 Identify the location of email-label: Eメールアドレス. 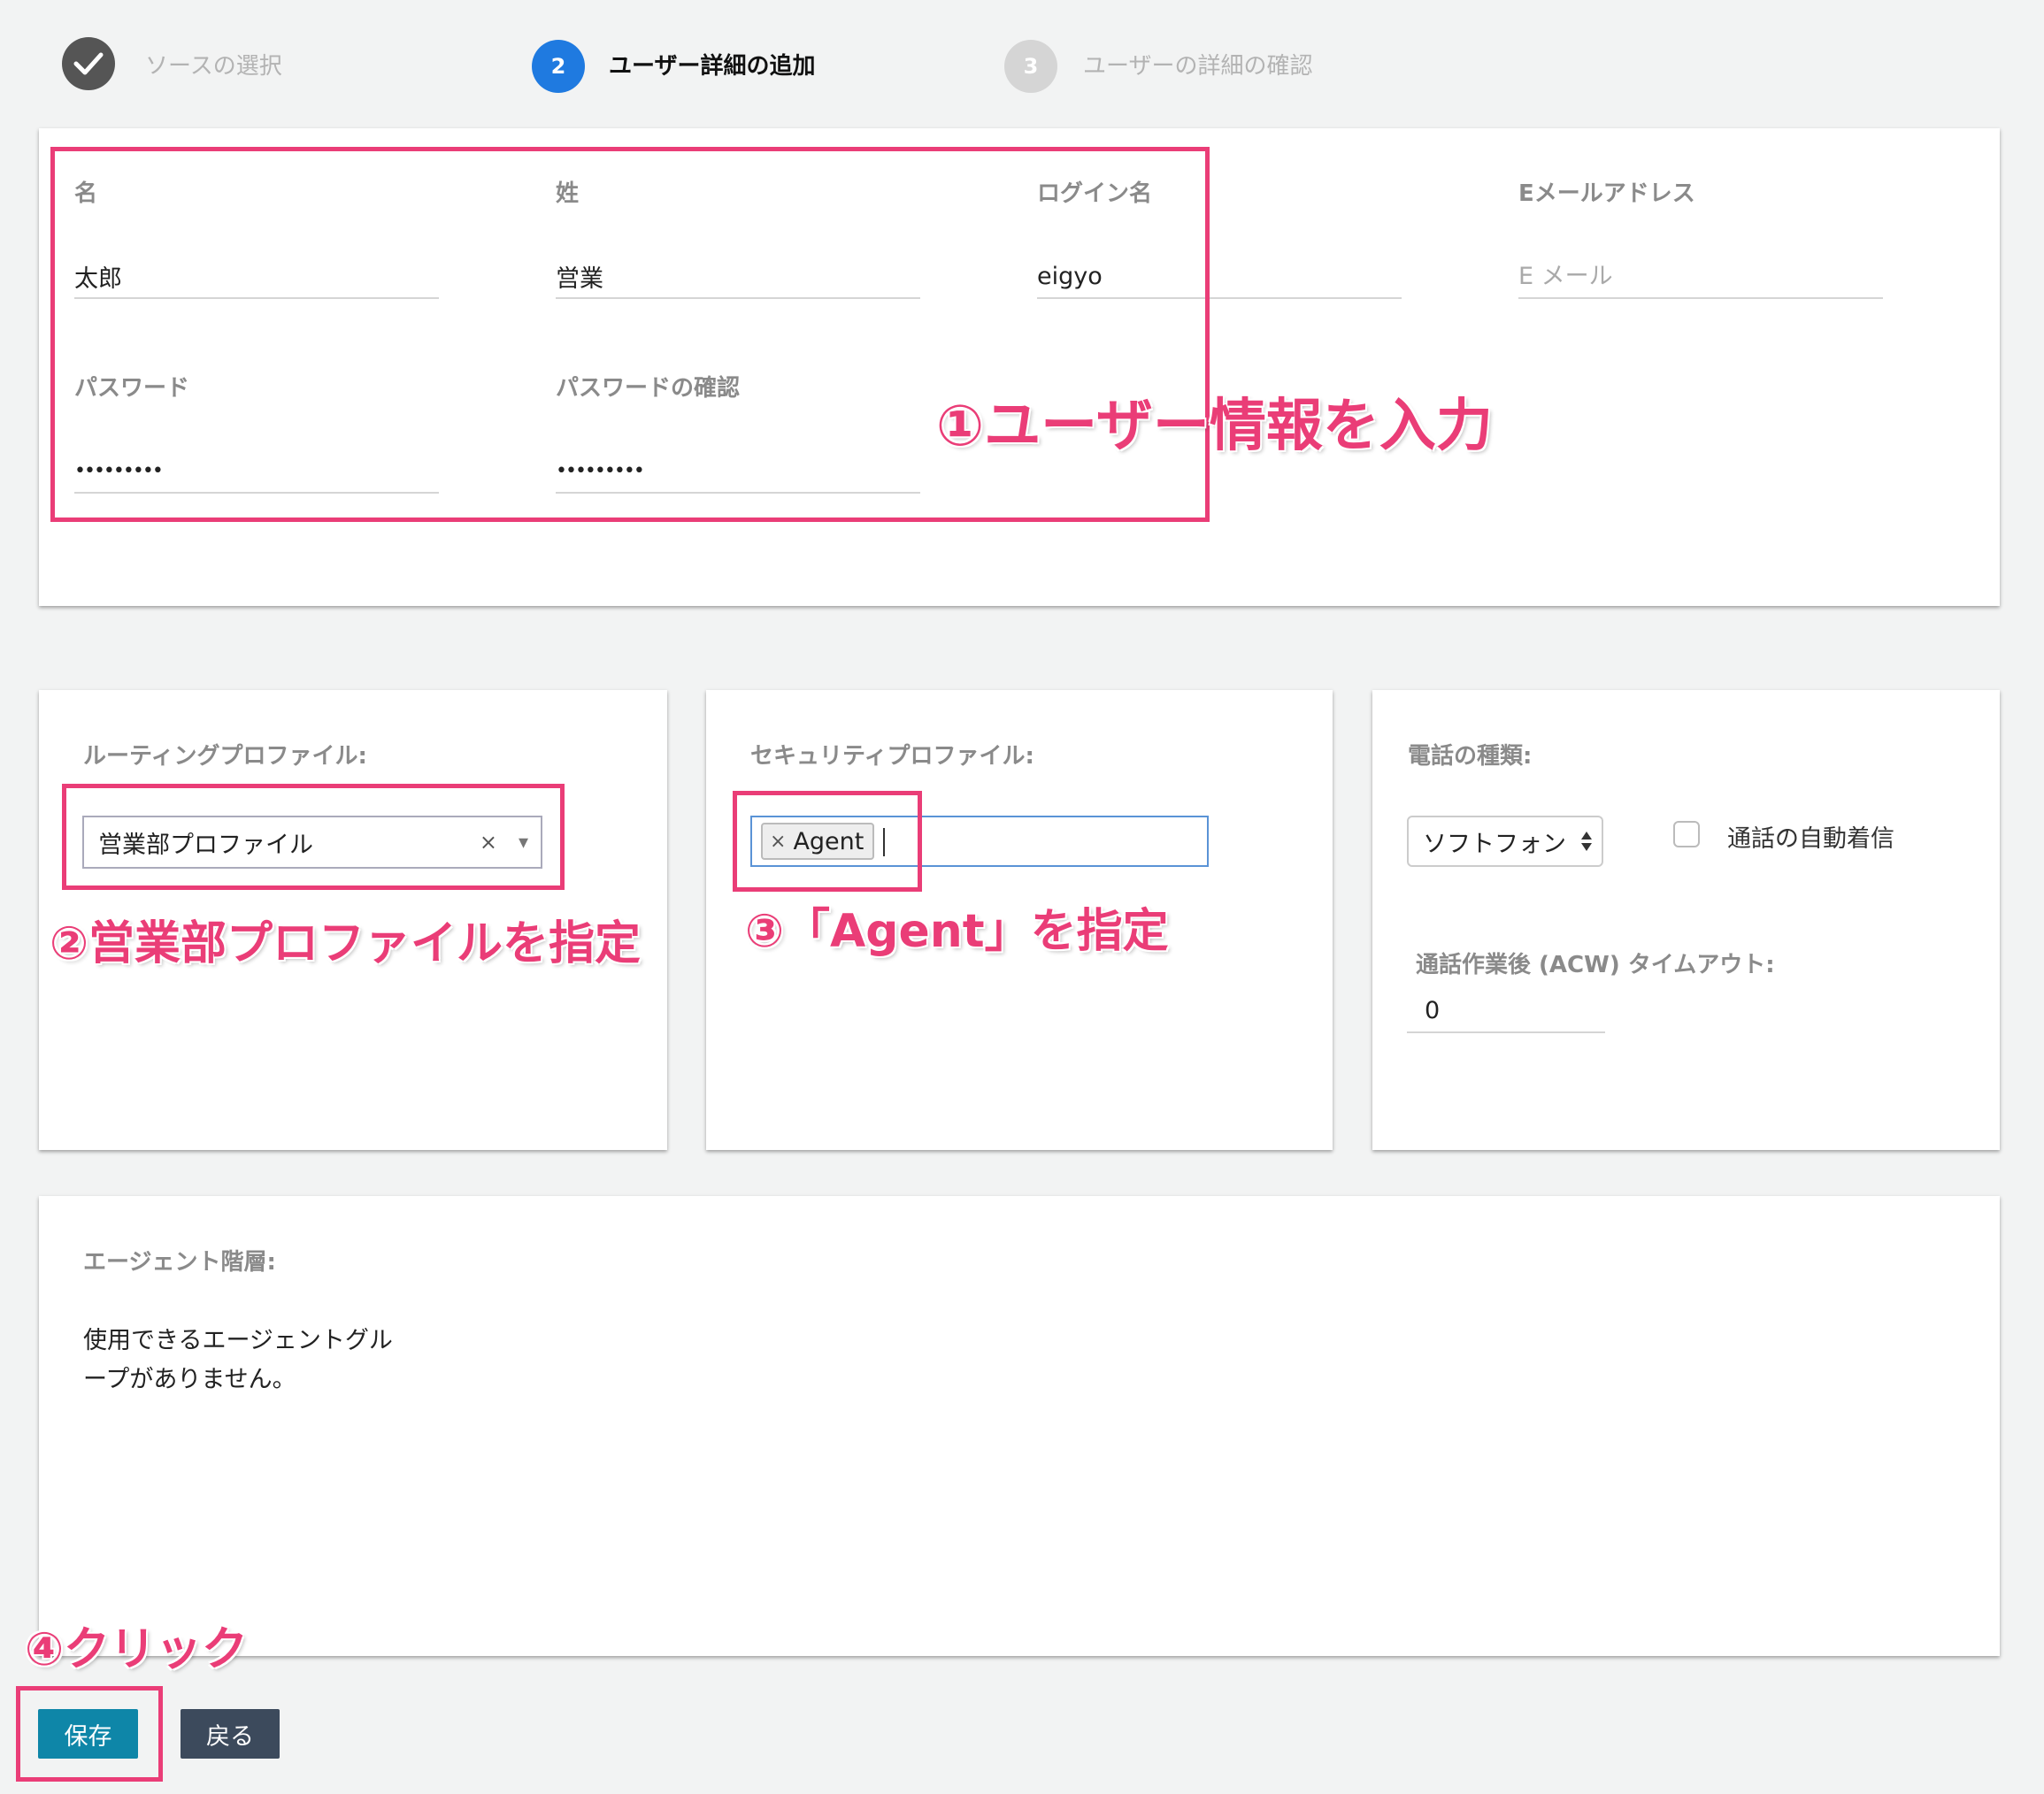
(1607, 193).